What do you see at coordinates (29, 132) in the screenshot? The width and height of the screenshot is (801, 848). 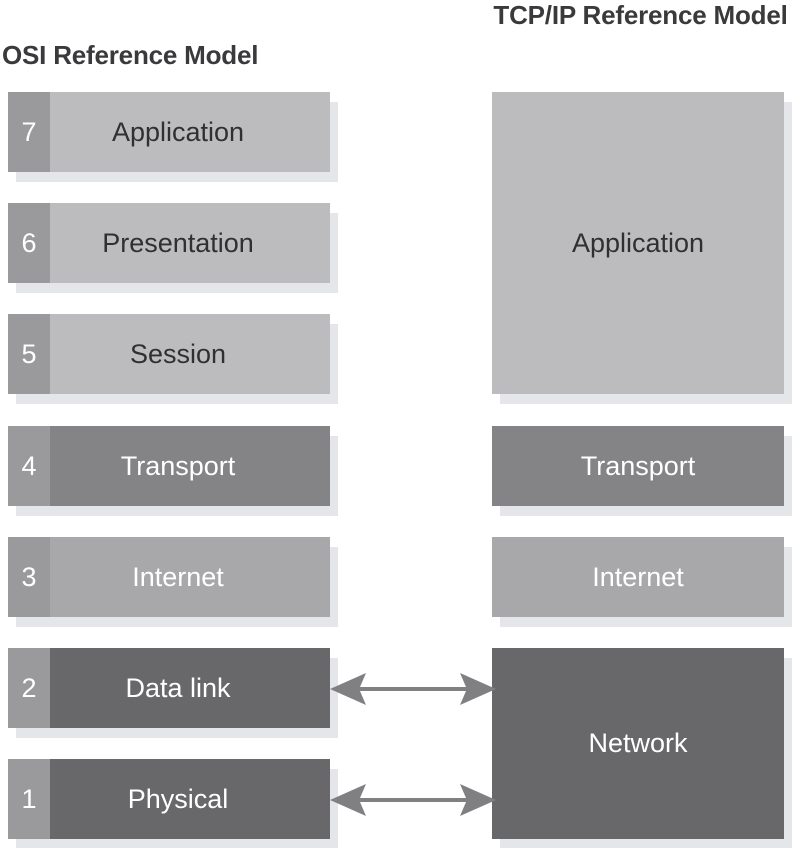 I see `osi-layer-number: 7` at bounding box center [29, 132].